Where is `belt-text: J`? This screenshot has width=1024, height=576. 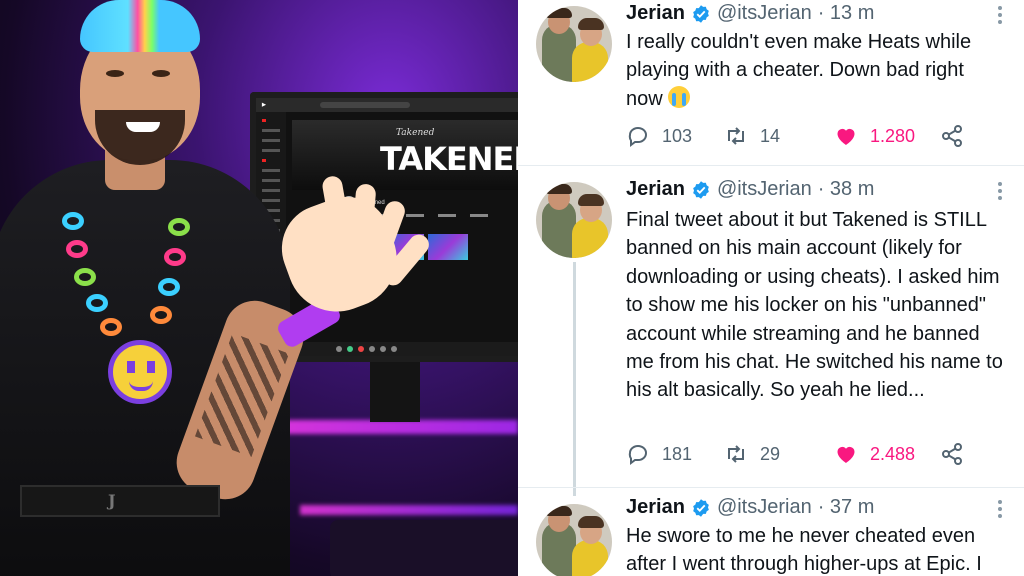
belt-text: J is located at coordinates (112, 500).